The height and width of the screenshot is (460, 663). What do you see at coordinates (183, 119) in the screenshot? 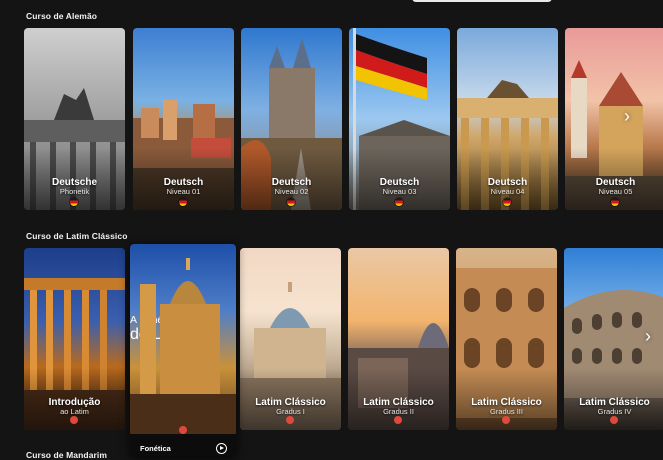
I see `course-card-deutsch-niveau-01: Deutsch Niveau 01` at bounding box center [183, 119].